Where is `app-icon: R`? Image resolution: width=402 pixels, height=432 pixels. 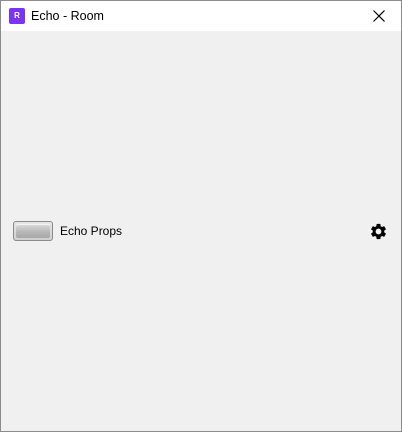
app-icon: R is located at coordinates (17, 16).